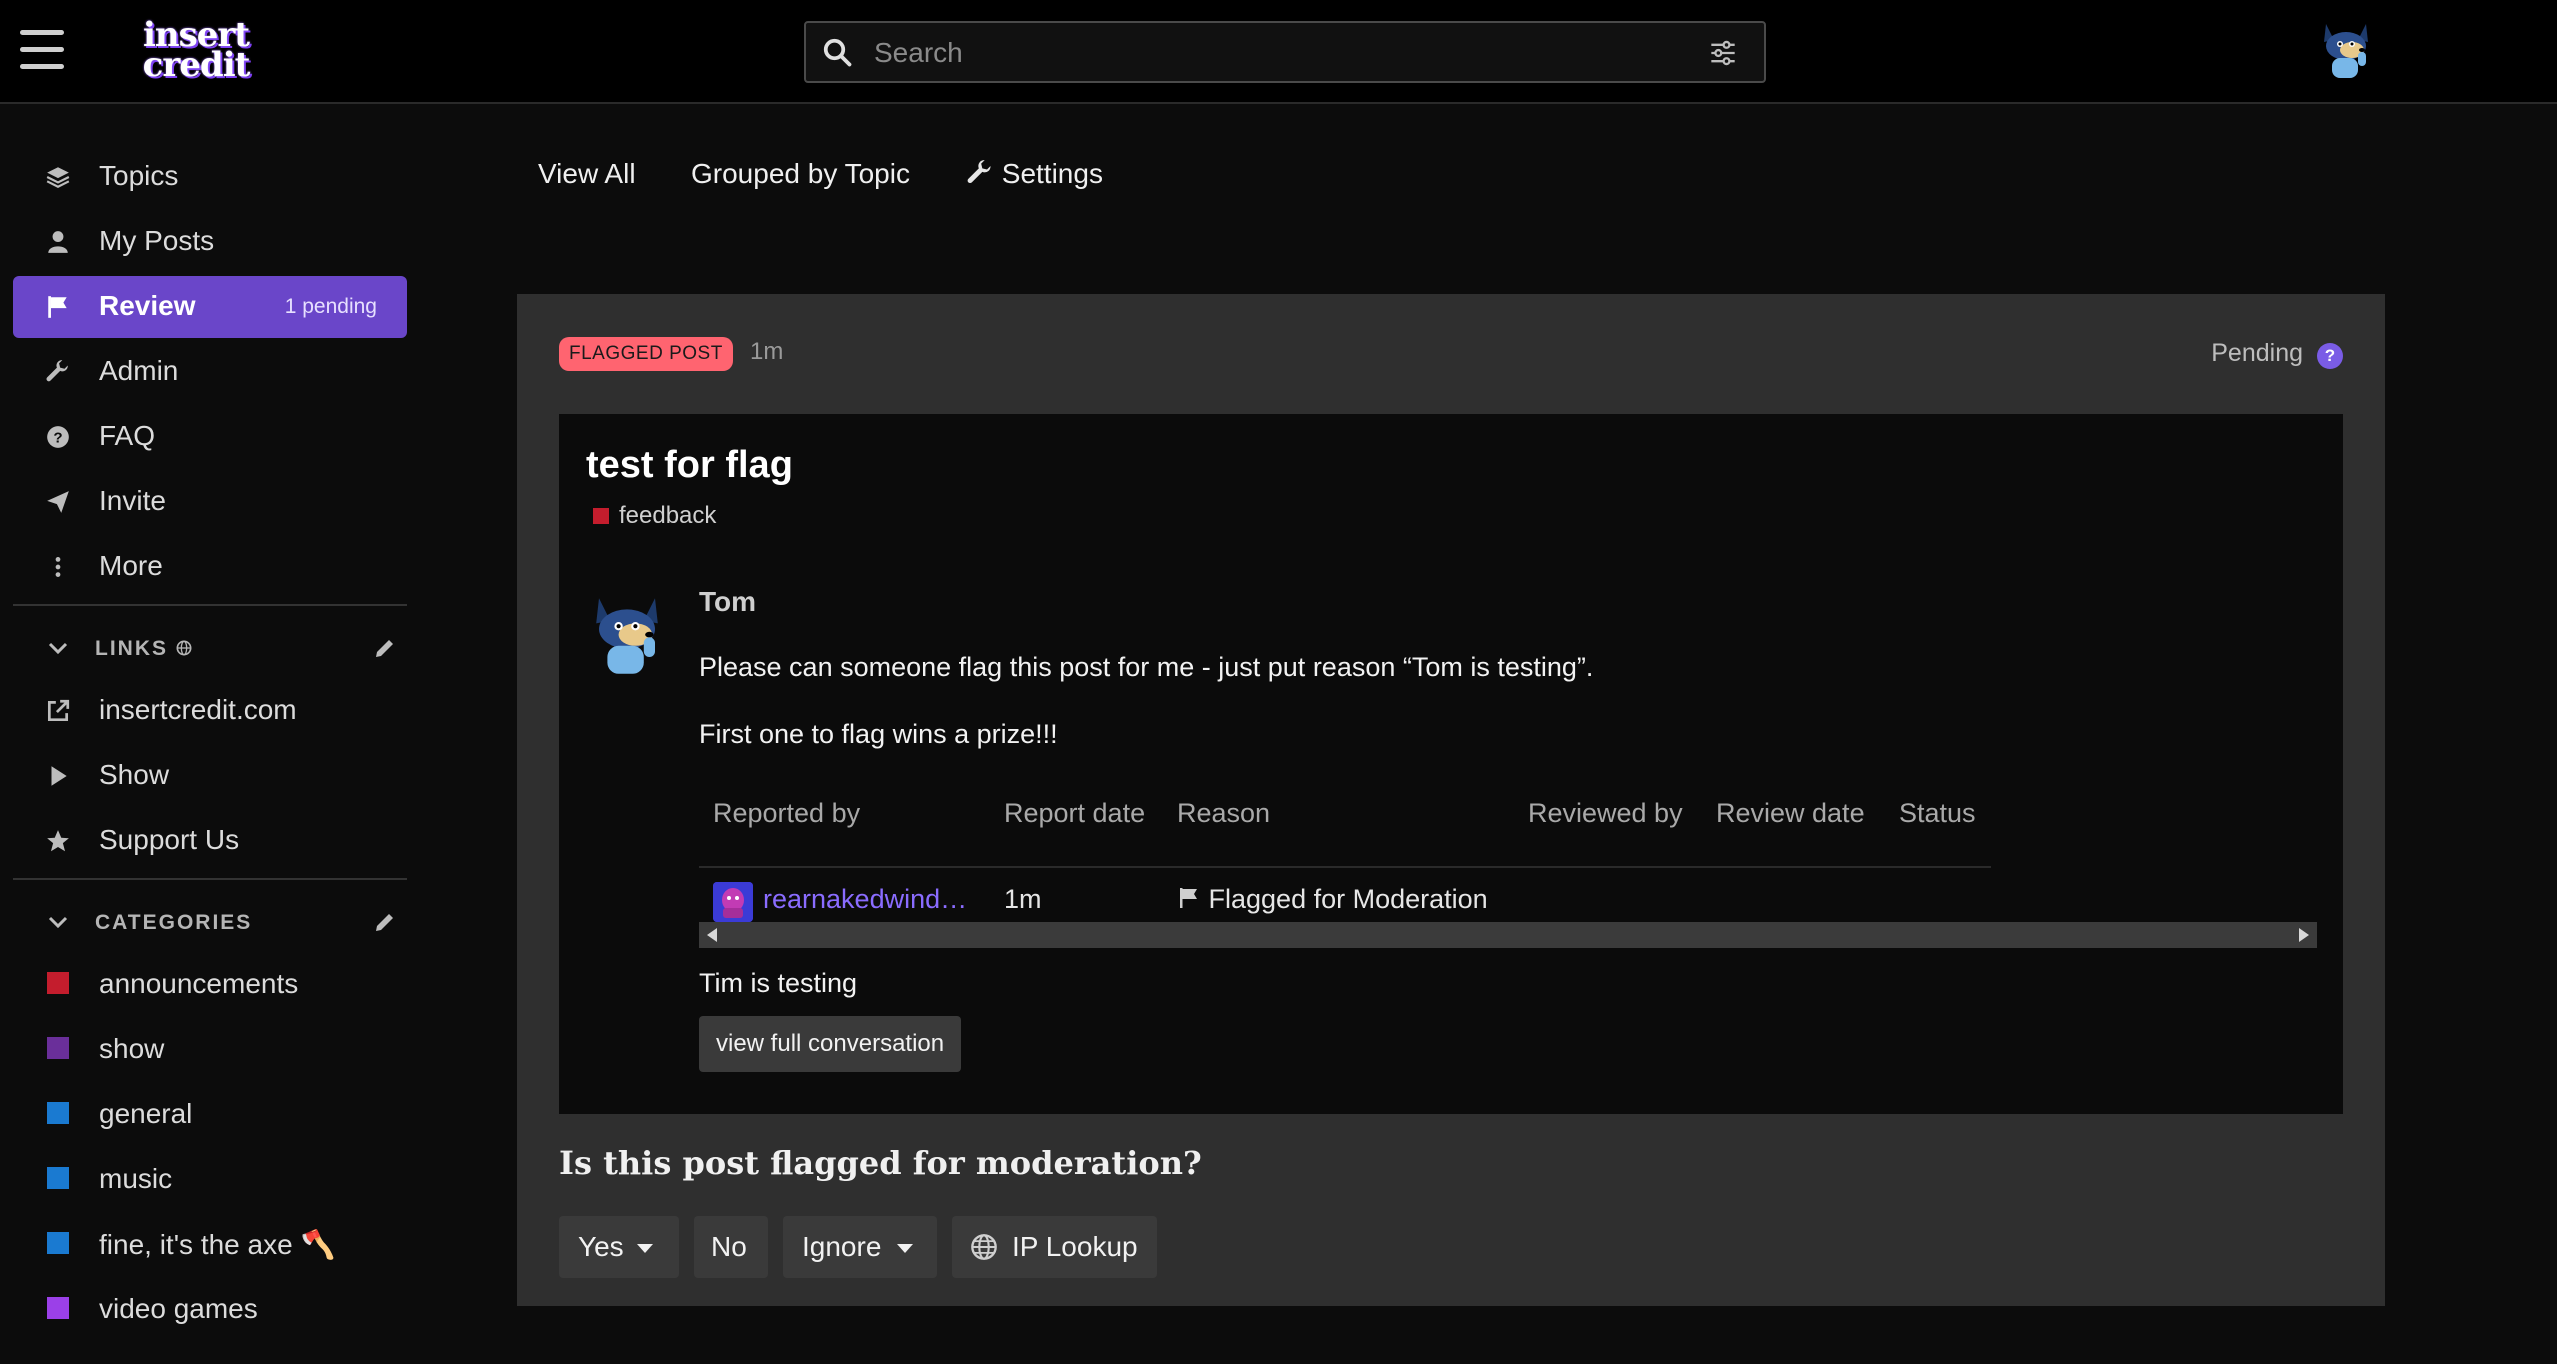  Describe the element at coordinates (385, 922) in the screenshot. I see `edit-categories-pencil-icon` at that location.